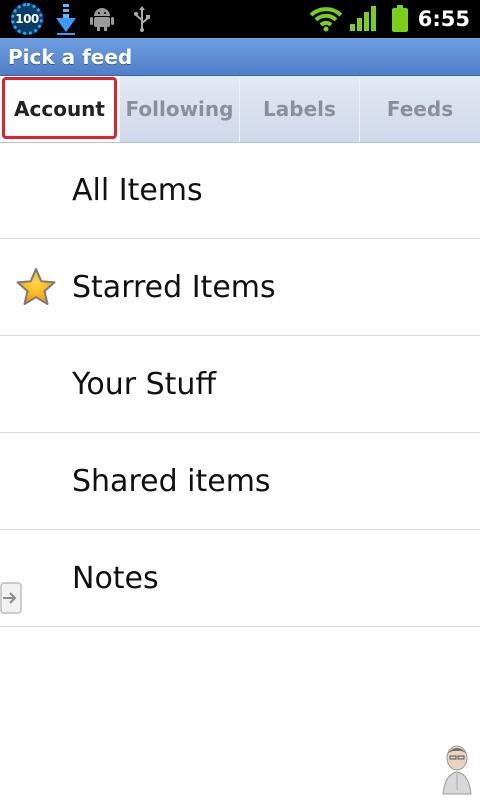  Describe the element at coordinates (70, 56) in the screenshot. I see `page-title: Pick a feed` at that location.